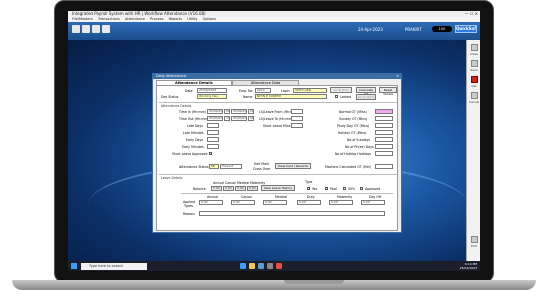  I want to click on sunday-ot-label: Sunday OT (Mins), so click(353, 119).